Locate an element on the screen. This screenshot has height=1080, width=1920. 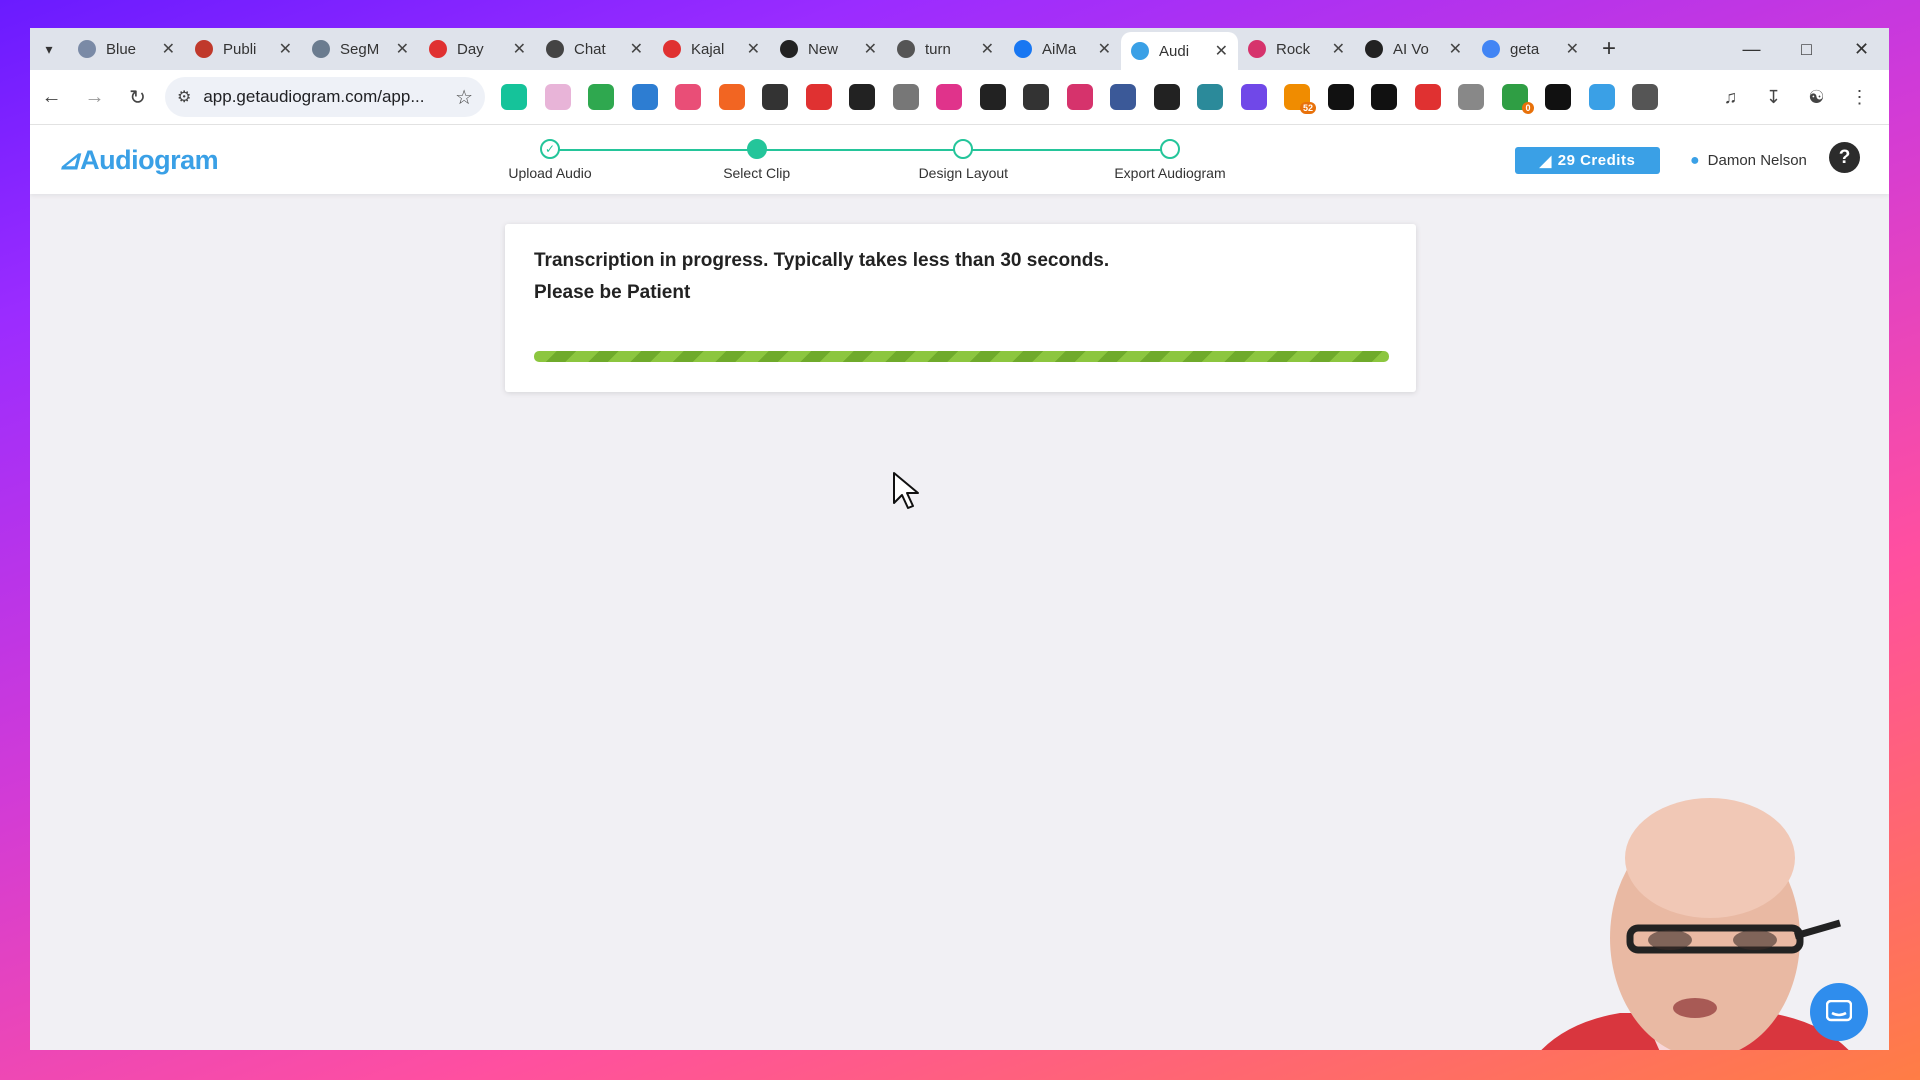
transcription-progress-bar is located at coordinates (961, 356).